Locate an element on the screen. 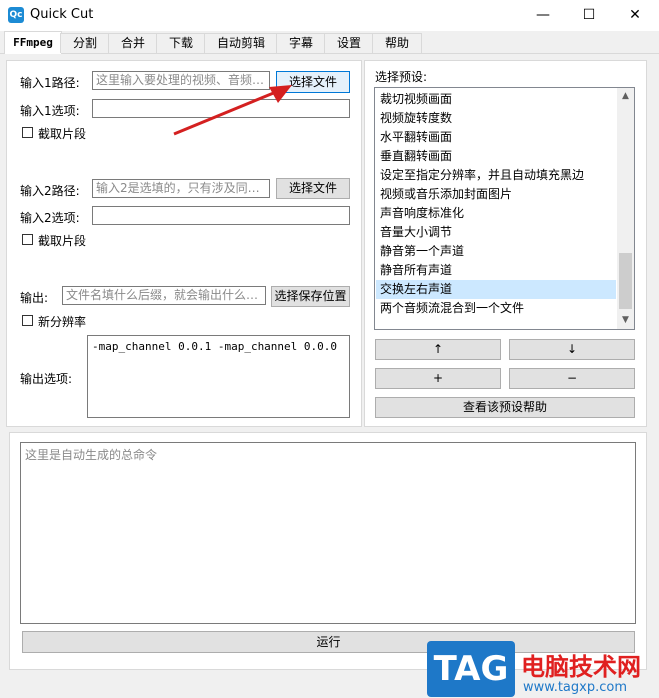  preset-item: 静音第一个声道 is located at coordinates (496, 251).